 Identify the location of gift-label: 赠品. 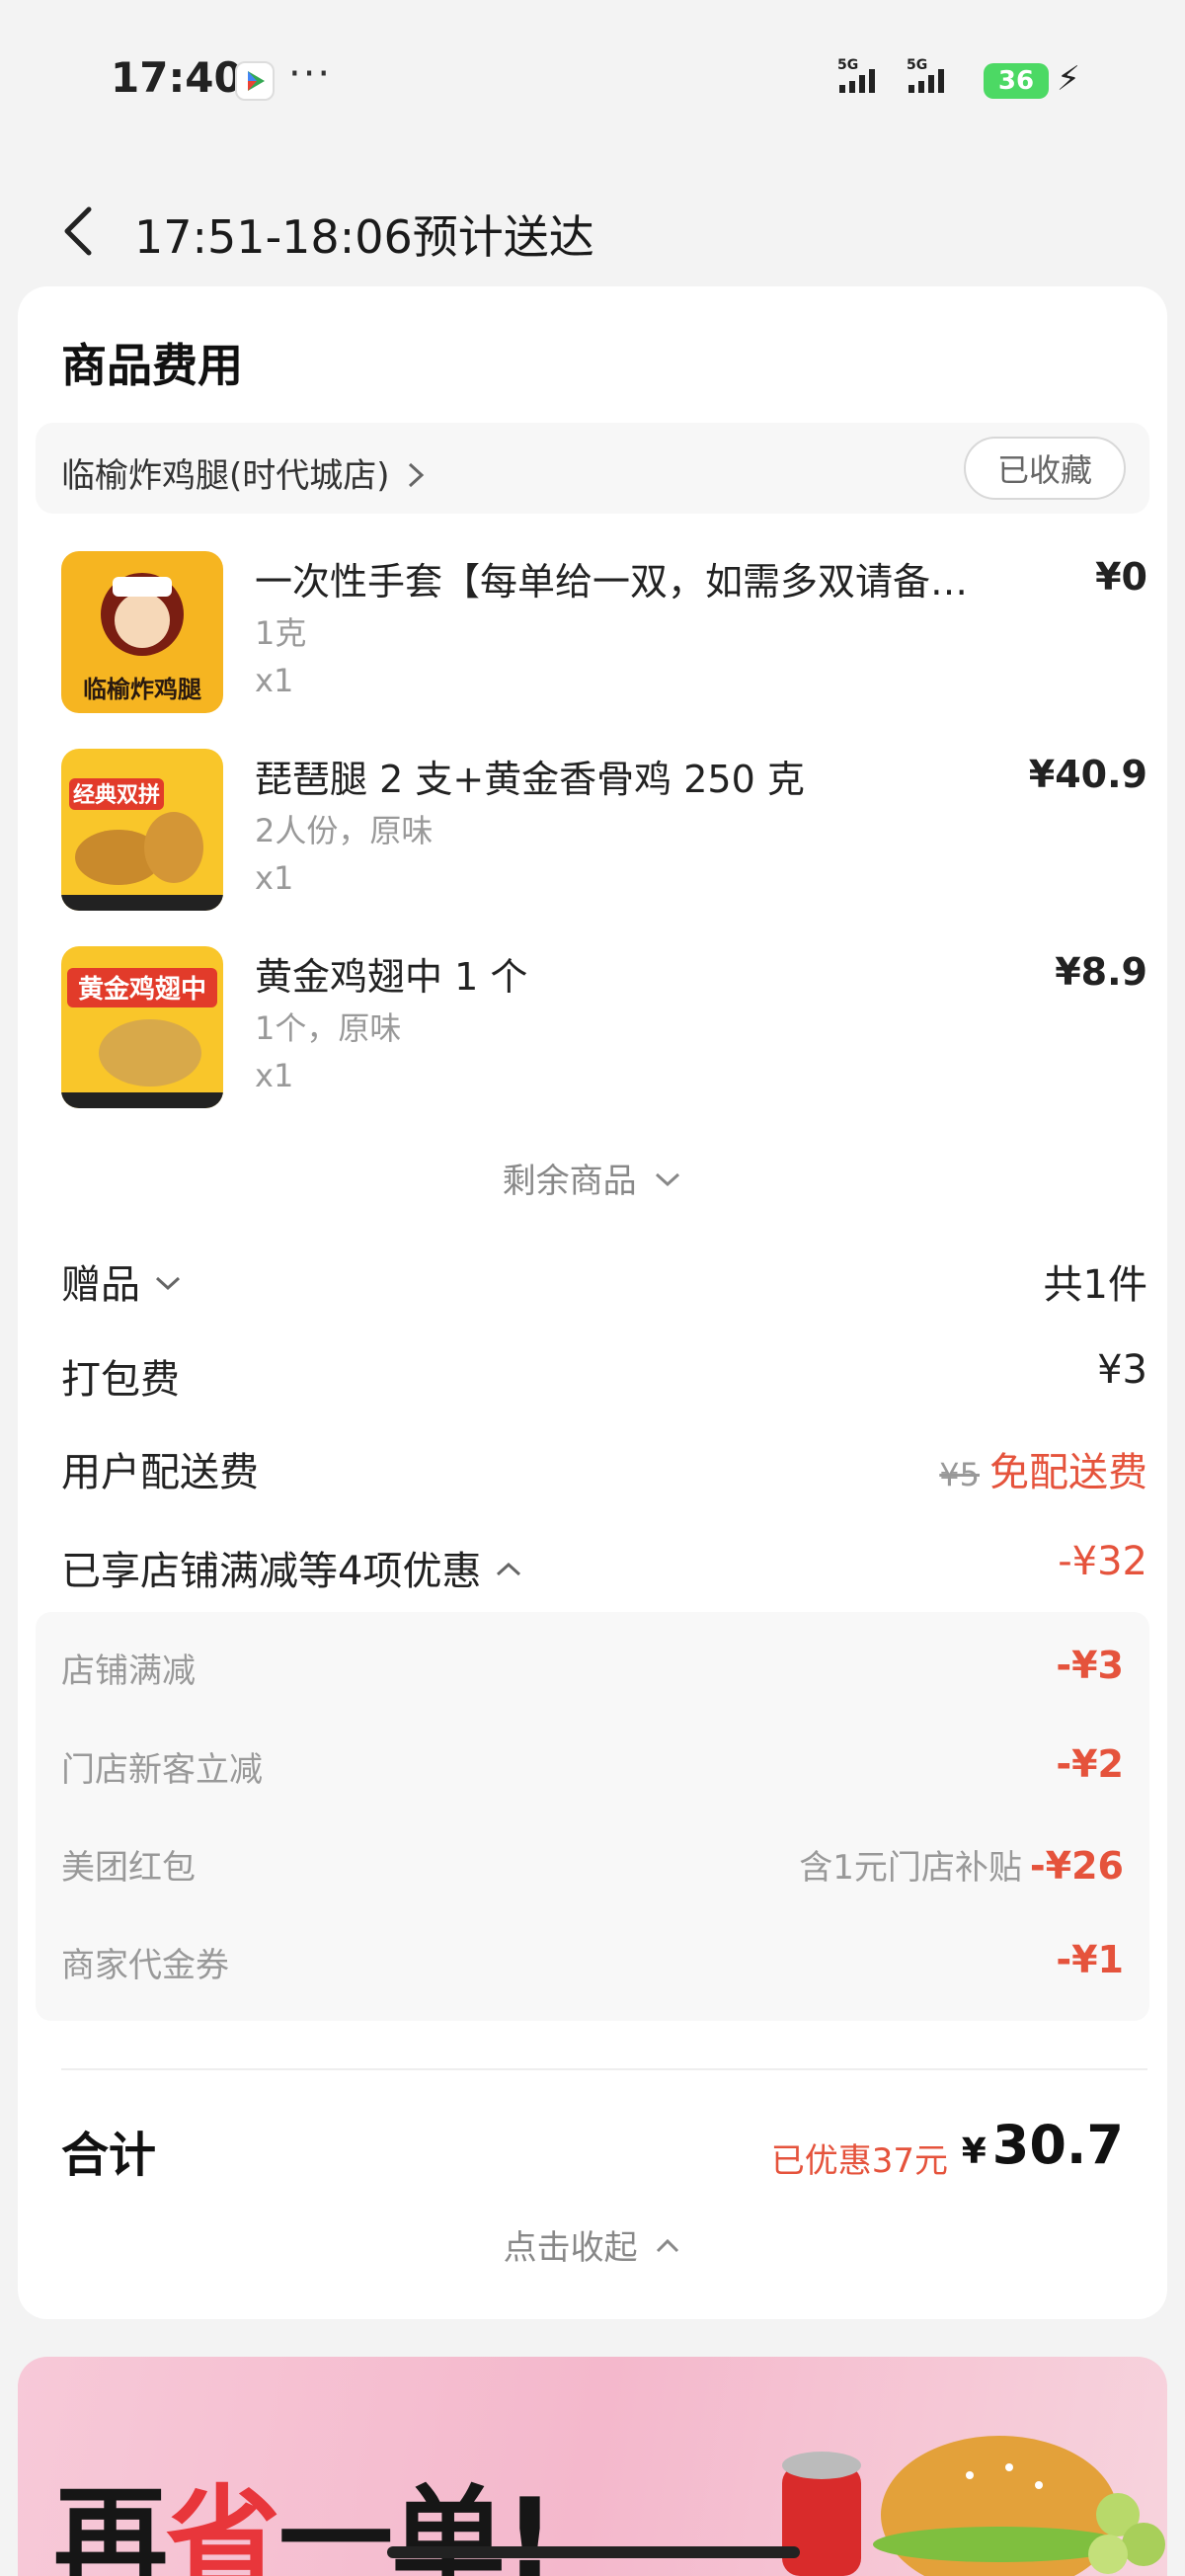
(122, 1281).